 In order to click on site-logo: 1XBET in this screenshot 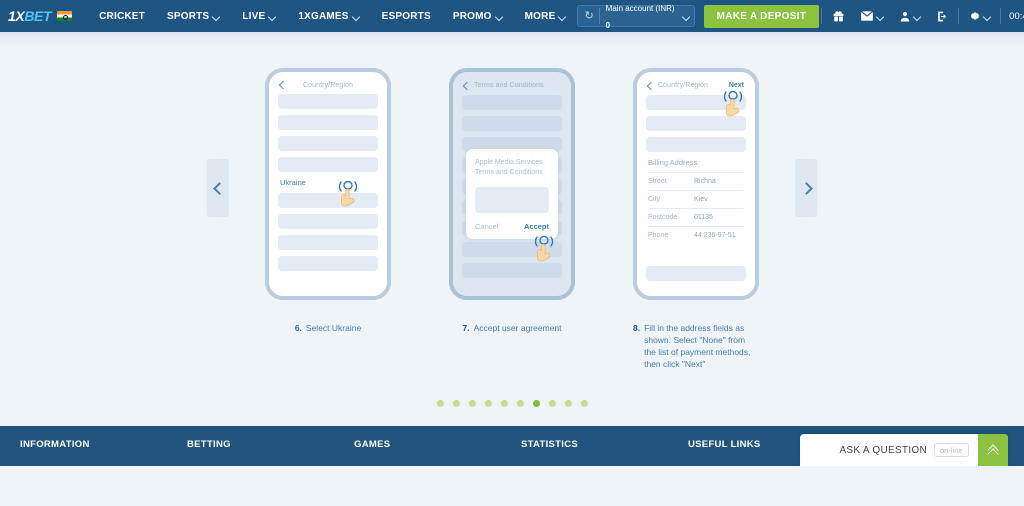, I will do `click(40, 16)`.